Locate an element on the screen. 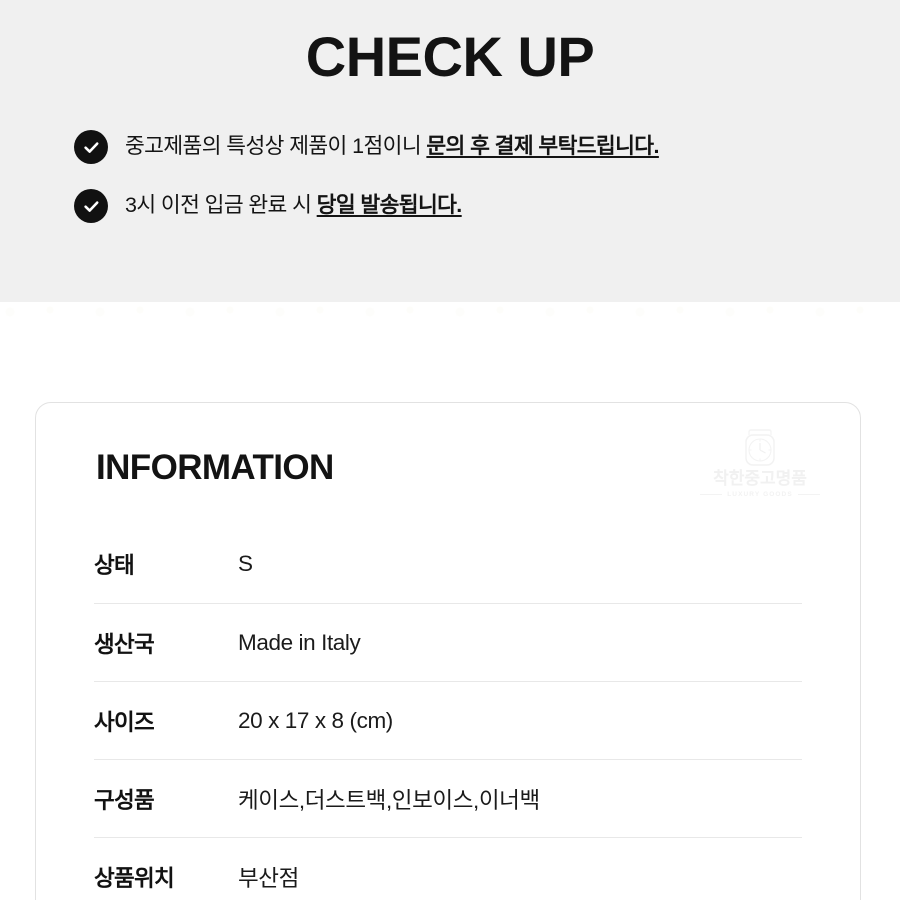  spec-label: 생산국 is located at coordinates (124, 644).